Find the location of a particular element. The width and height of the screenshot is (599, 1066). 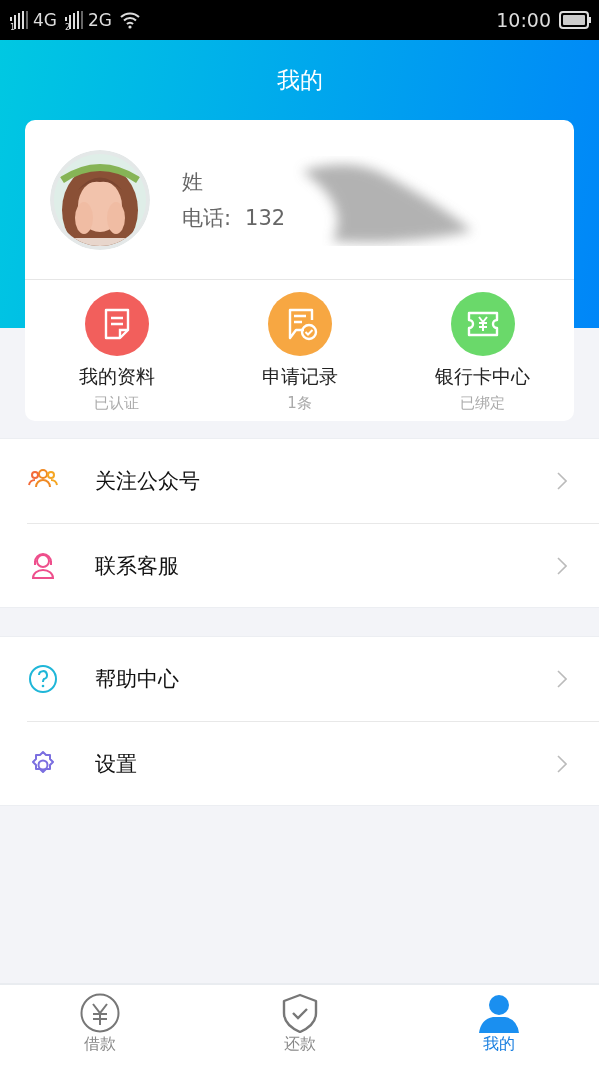

shortcut-status: 1条 is located at coordinates (299, 403).